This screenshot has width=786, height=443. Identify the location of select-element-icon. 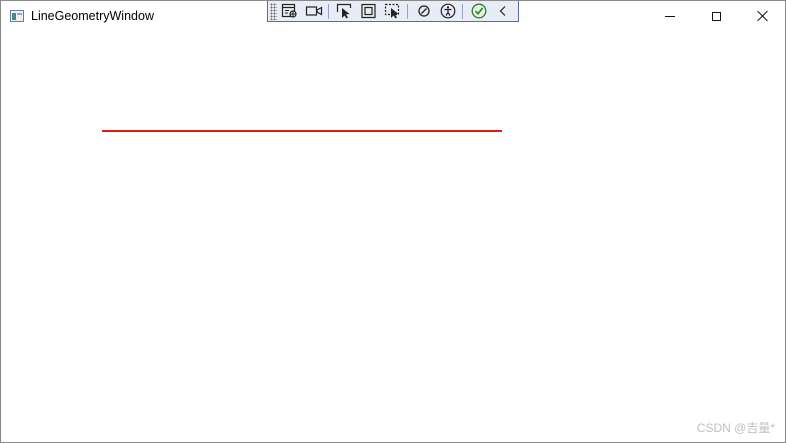
(344, 11).